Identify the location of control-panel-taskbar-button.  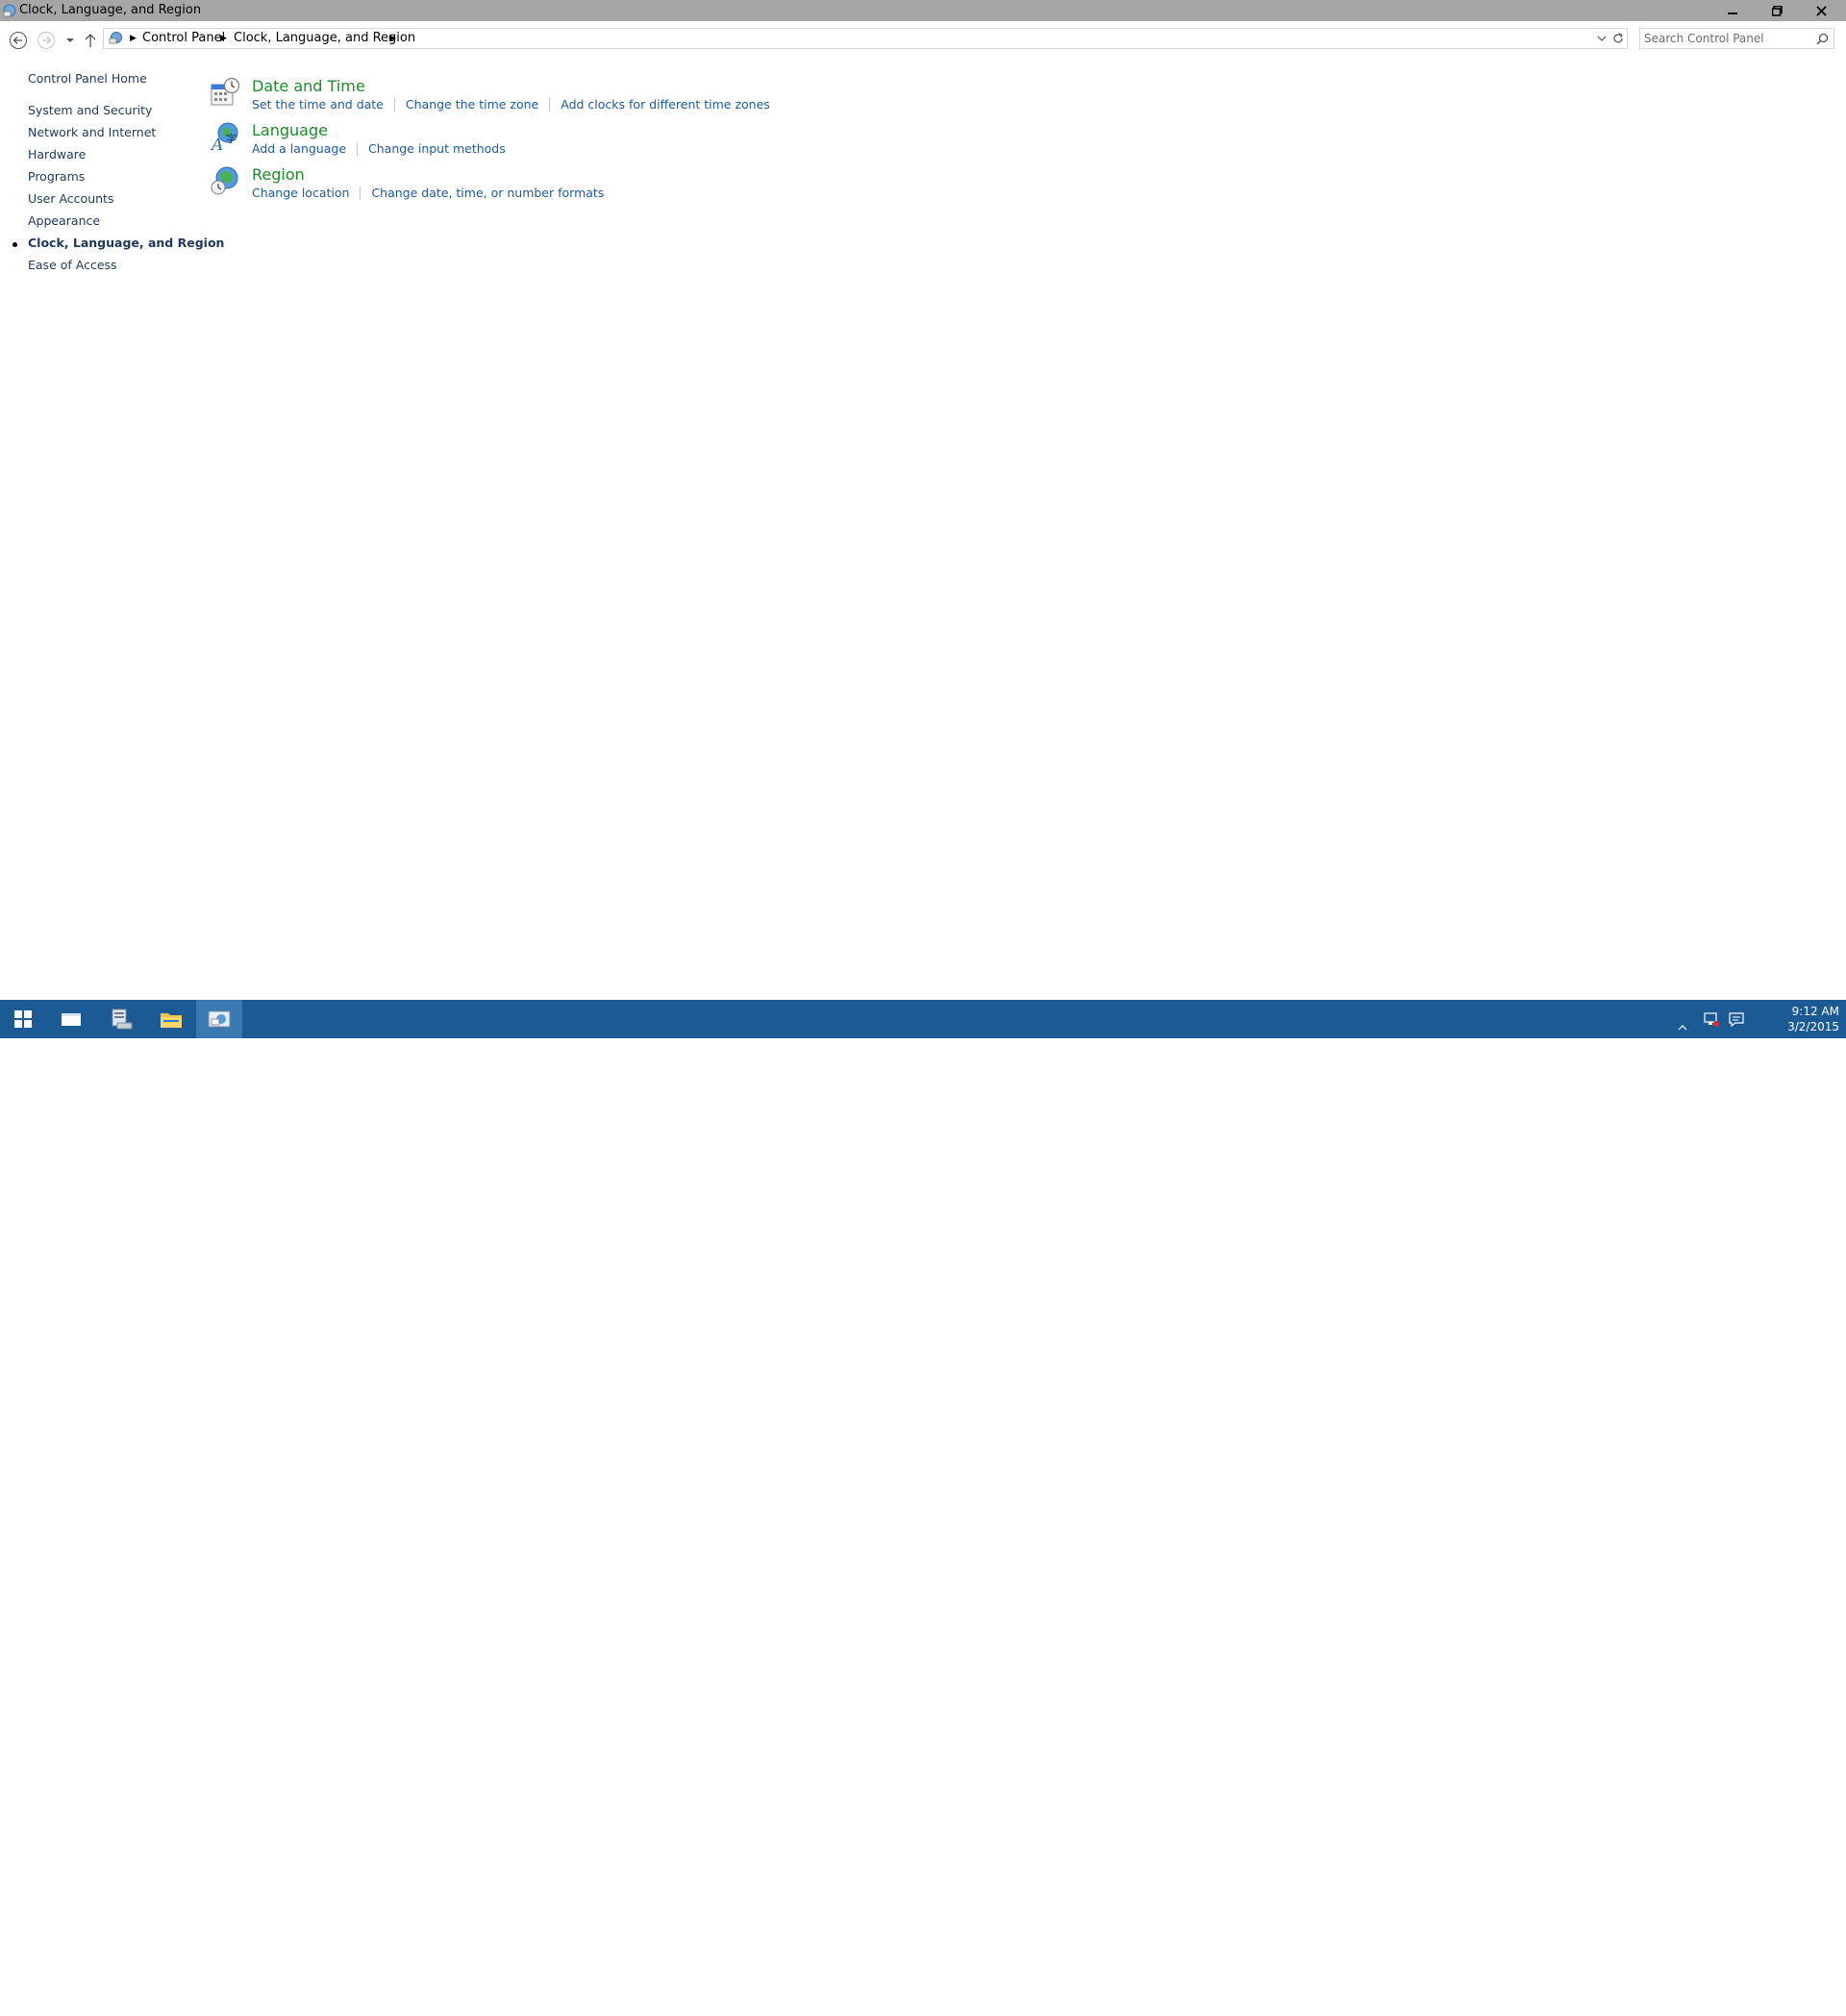
(219, 1019).